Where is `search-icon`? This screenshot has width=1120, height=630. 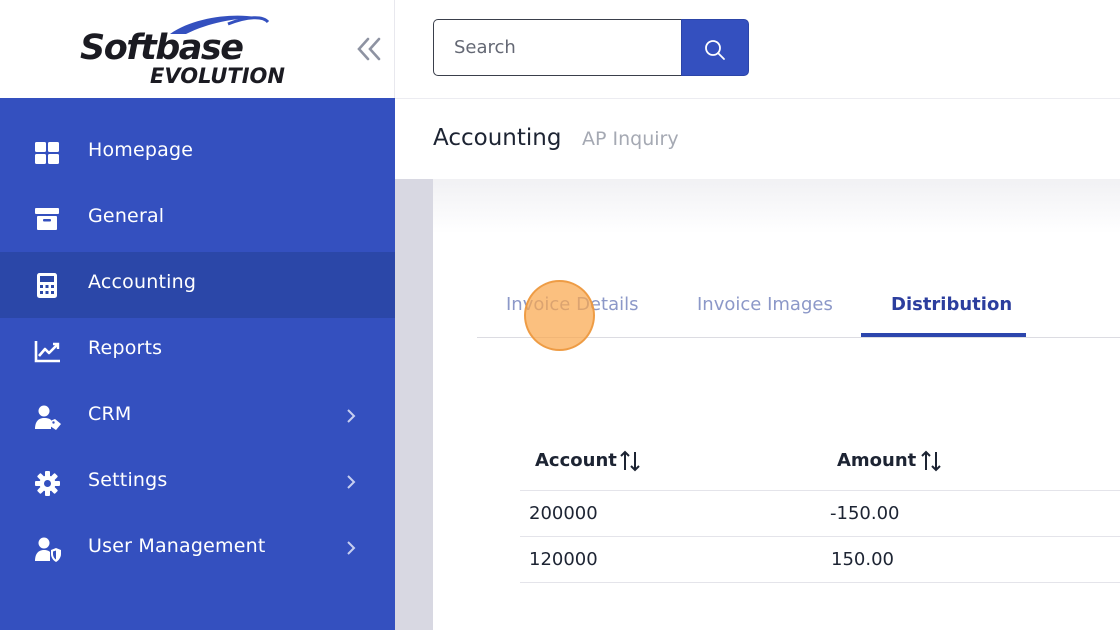
search-icon is located at coordinates (715, 50).